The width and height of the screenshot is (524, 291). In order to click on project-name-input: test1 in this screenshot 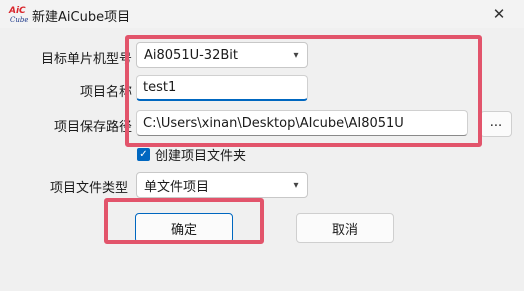, I will do `click(222, 88)`.